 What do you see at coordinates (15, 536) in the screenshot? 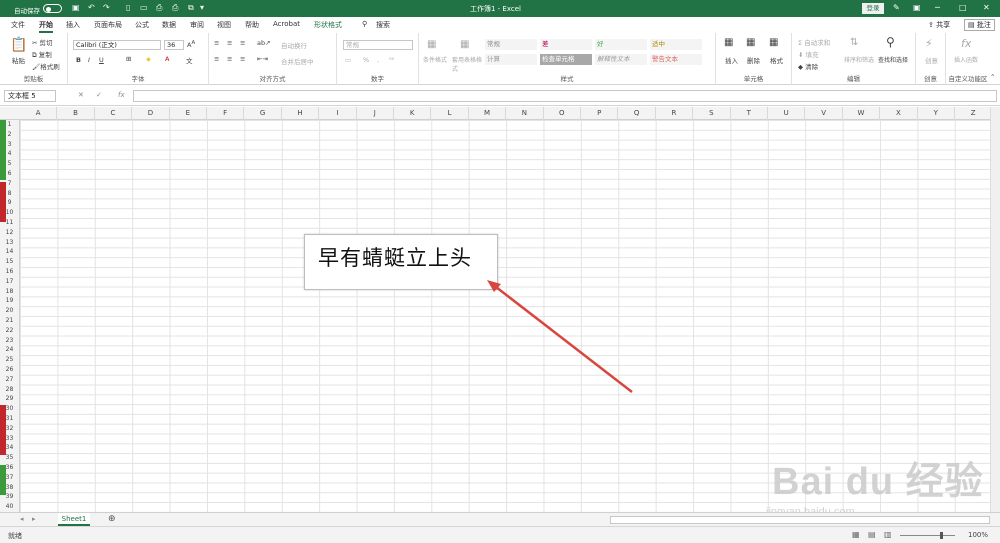
I see `status-ready: 就绪` at bounding box center [15, 536].